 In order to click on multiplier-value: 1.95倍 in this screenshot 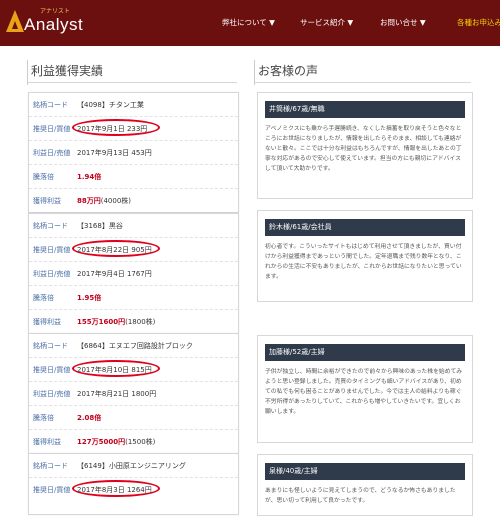, I will do `click(89, 298)`.